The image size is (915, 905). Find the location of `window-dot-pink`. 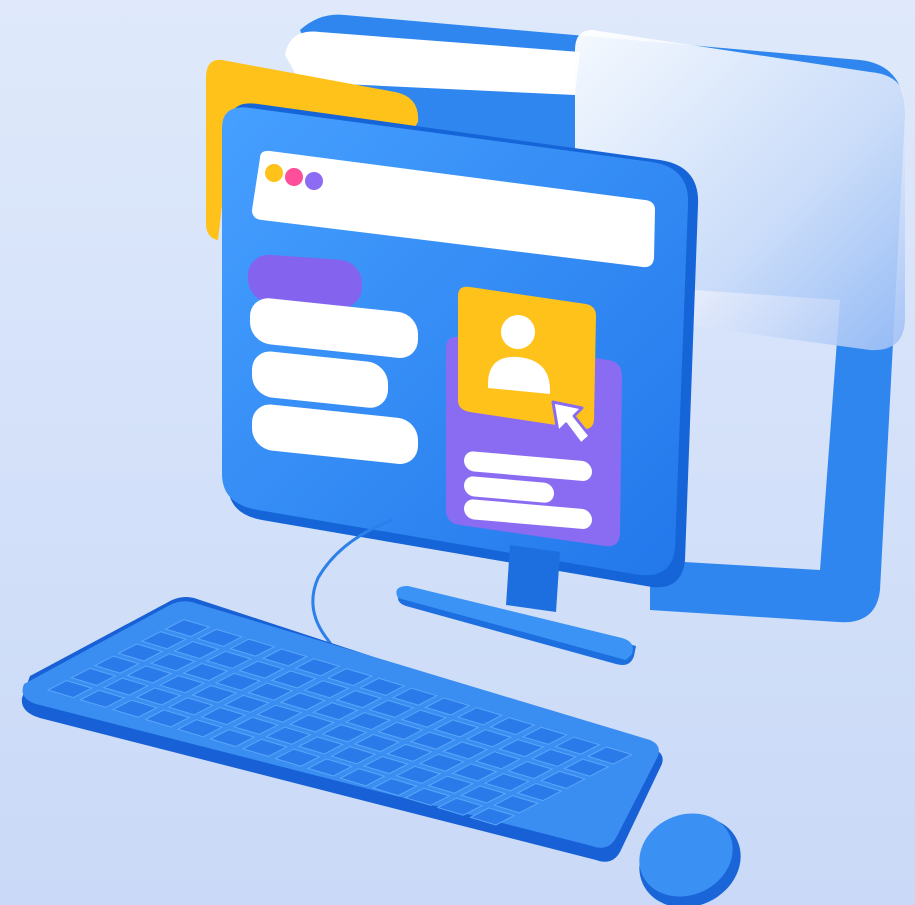

window-dot-pink is located at coordinates (294, 177).